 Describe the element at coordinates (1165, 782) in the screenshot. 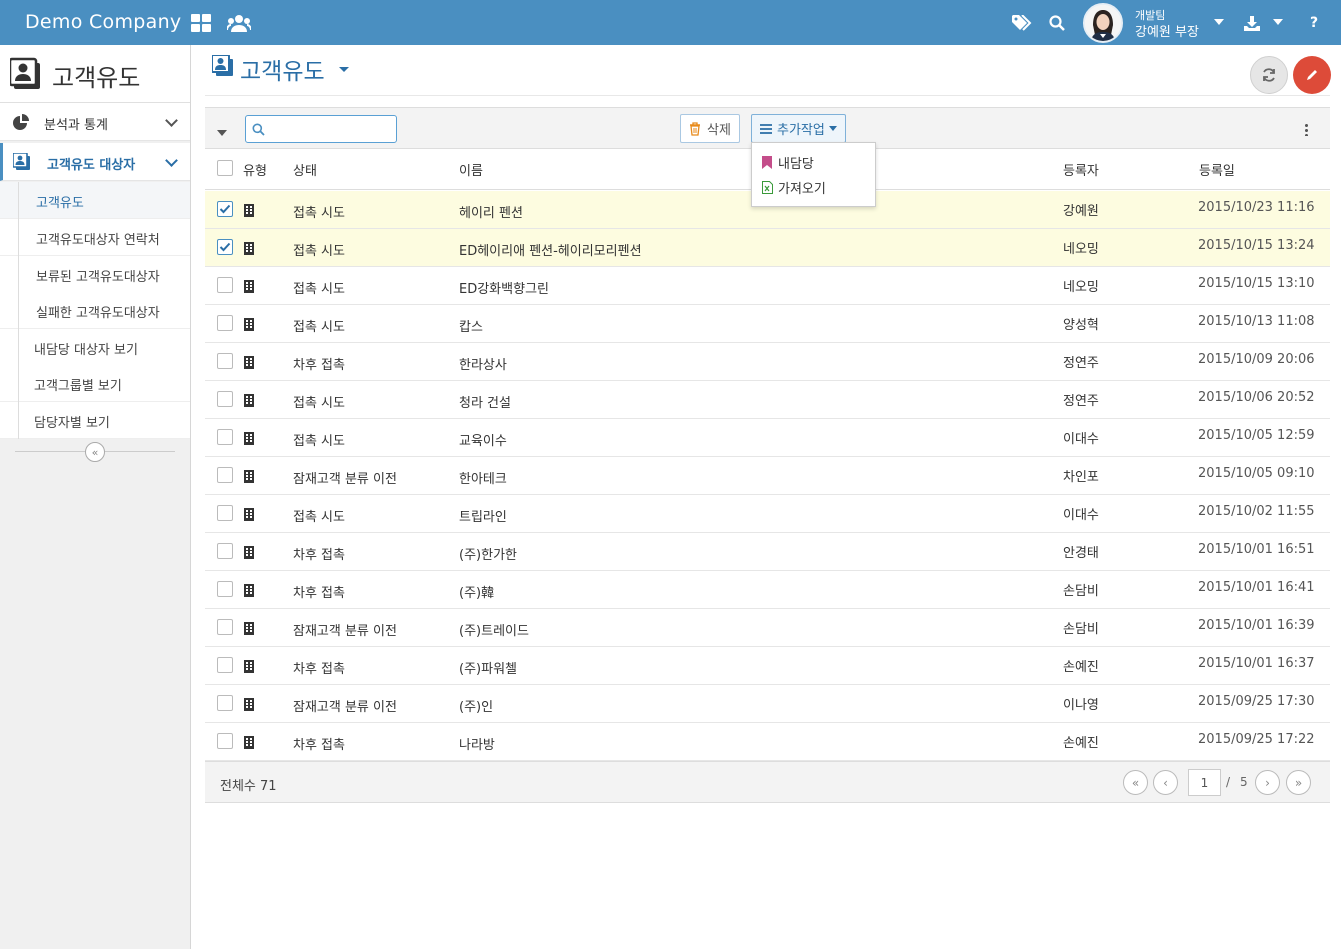

I see `prev-page-button: ‹` at that location.